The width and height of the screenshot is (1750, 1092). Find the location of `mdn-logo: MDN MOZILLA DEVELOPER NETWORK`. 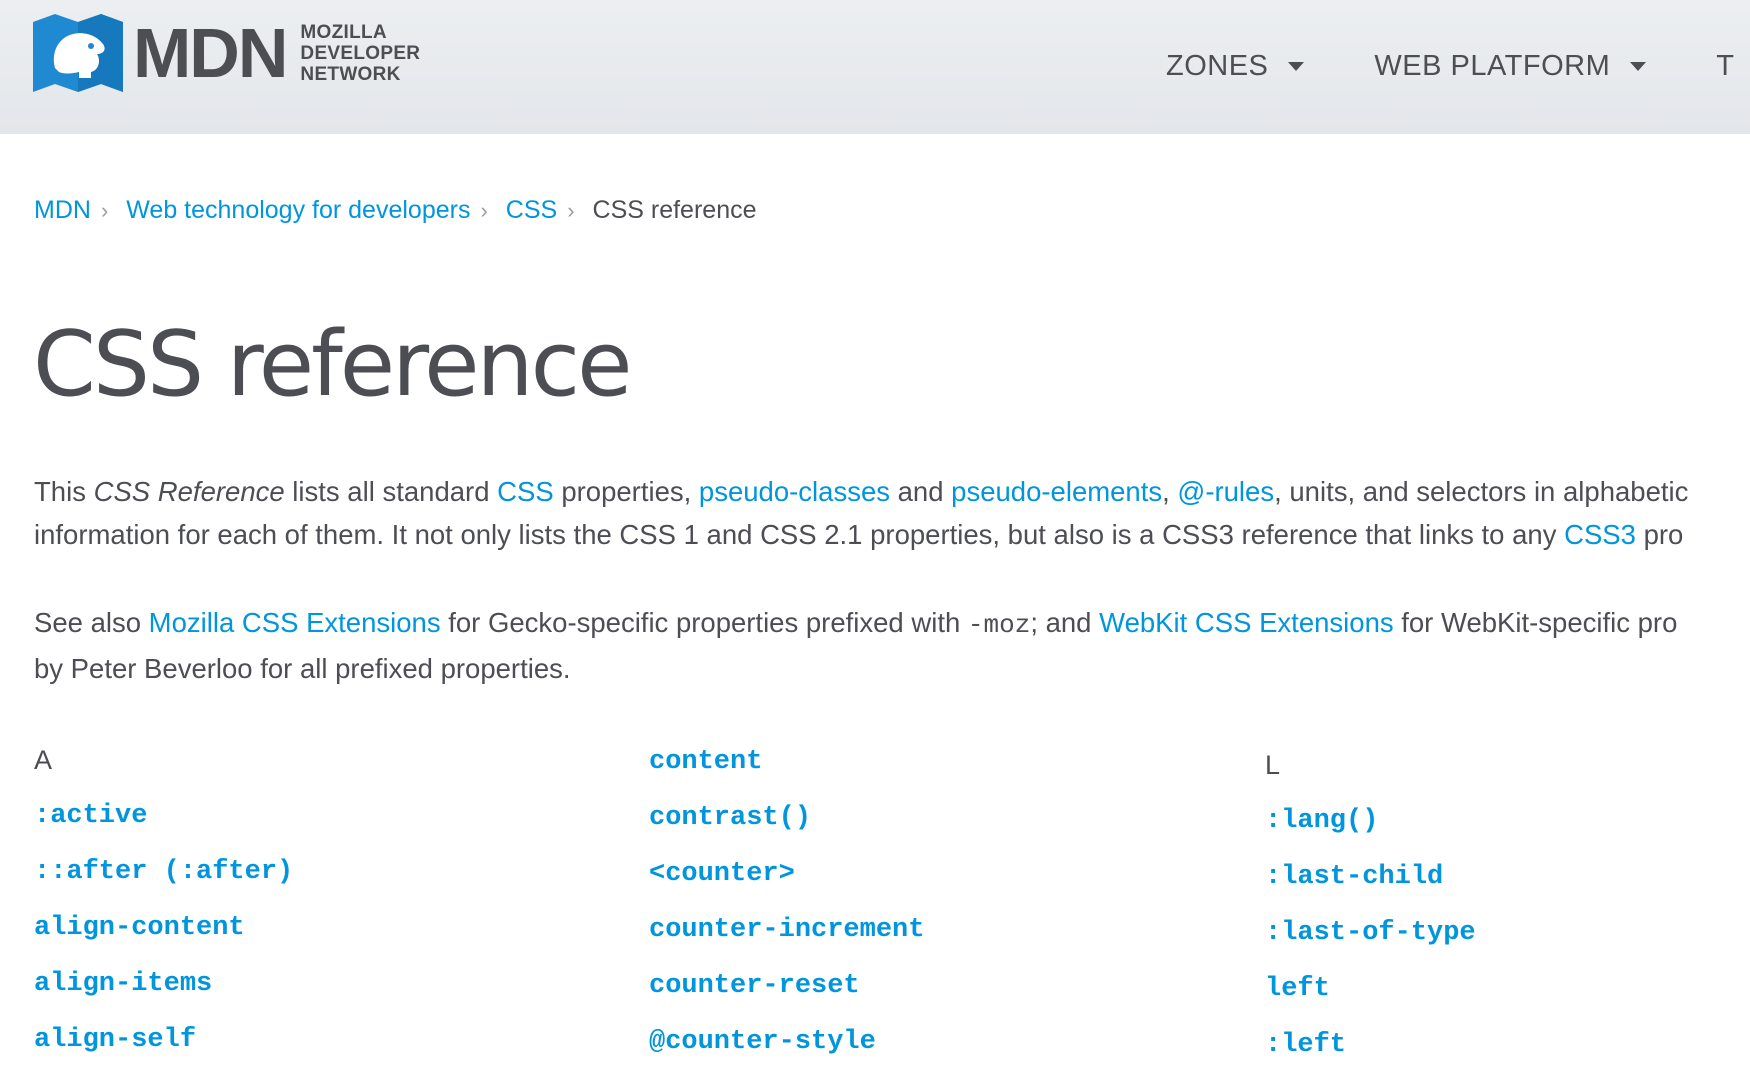

mdn-logo: MDN MOZILLA DEVELOPER NETWORK is located at coordinates (226, 53).